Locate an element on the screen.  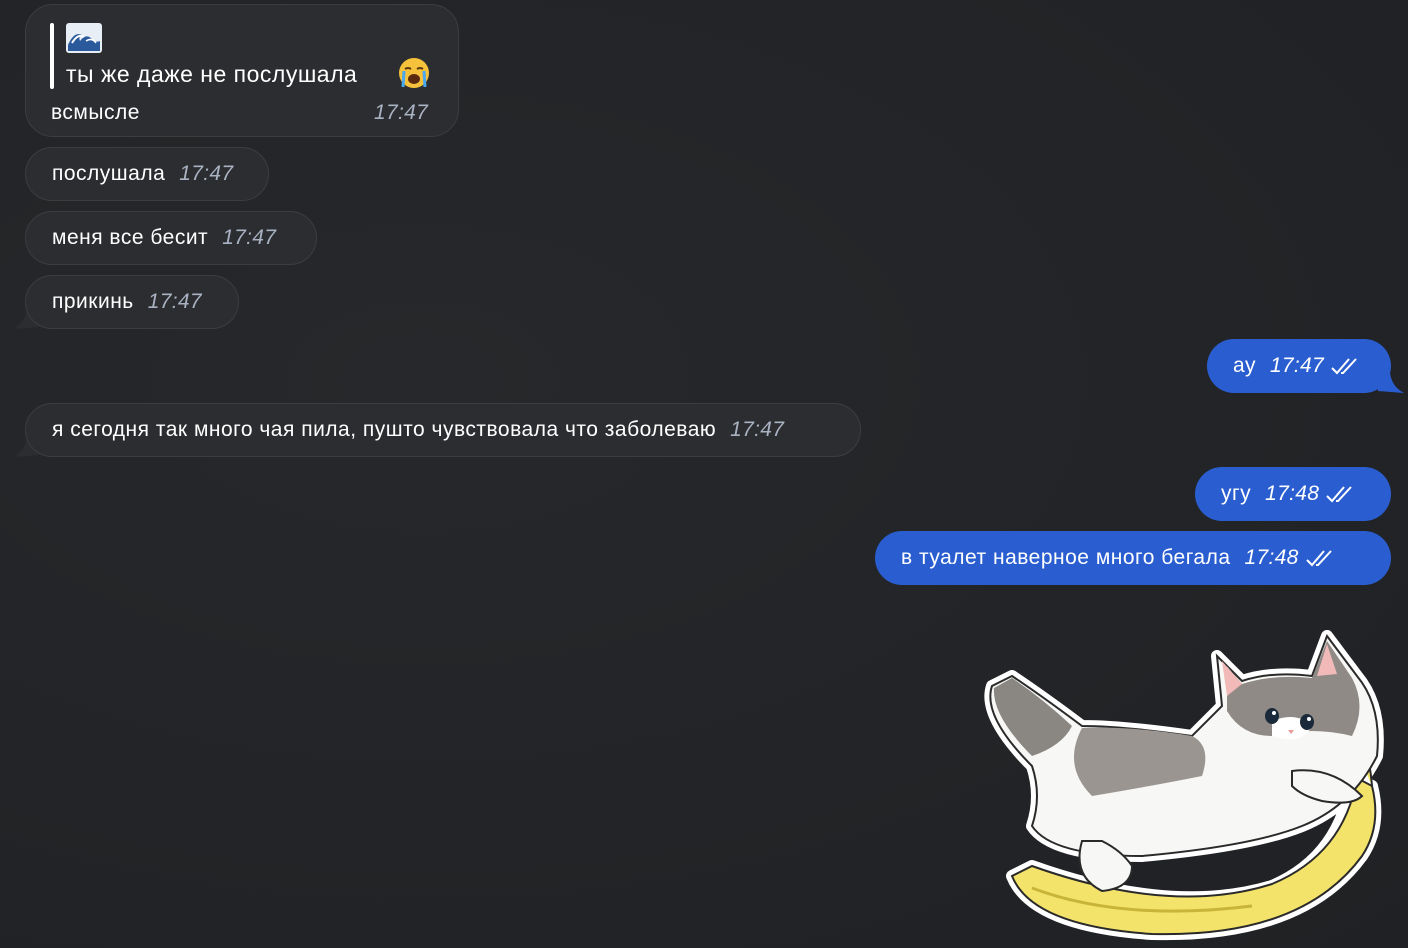
message-text: в туалет наверное много бегала is located at coordinates (1066, 557).